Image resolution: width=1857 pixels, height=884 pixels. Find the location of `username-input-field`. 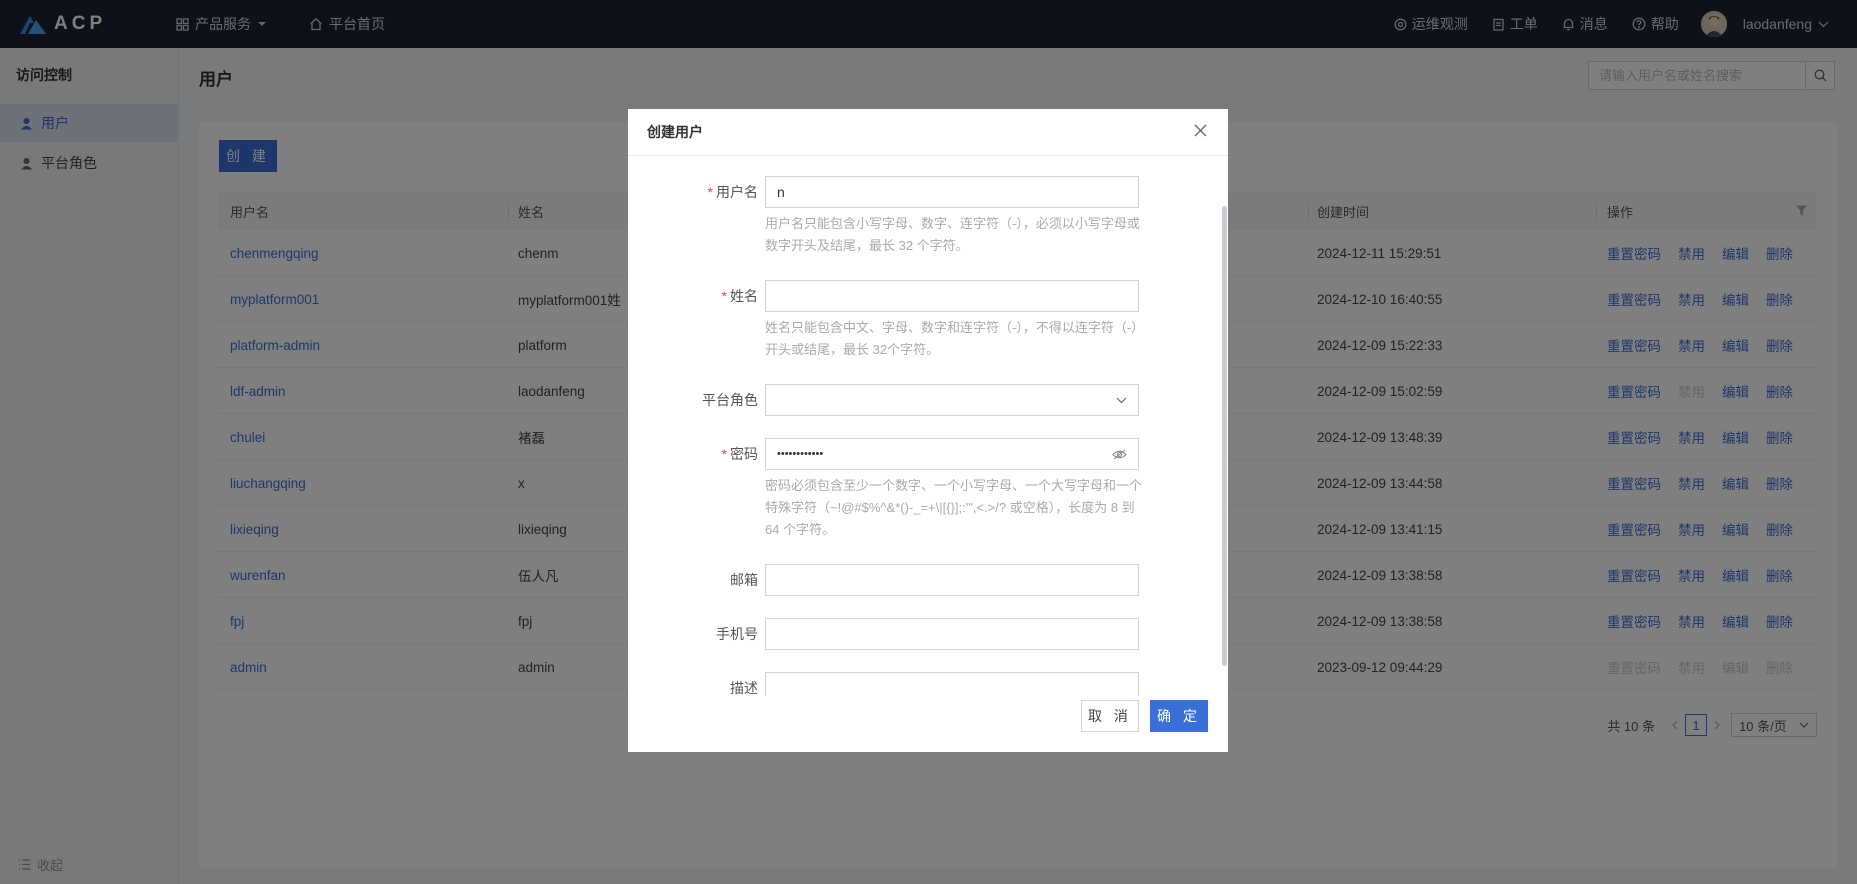

username-input-field is located at coordinates (952, 192).